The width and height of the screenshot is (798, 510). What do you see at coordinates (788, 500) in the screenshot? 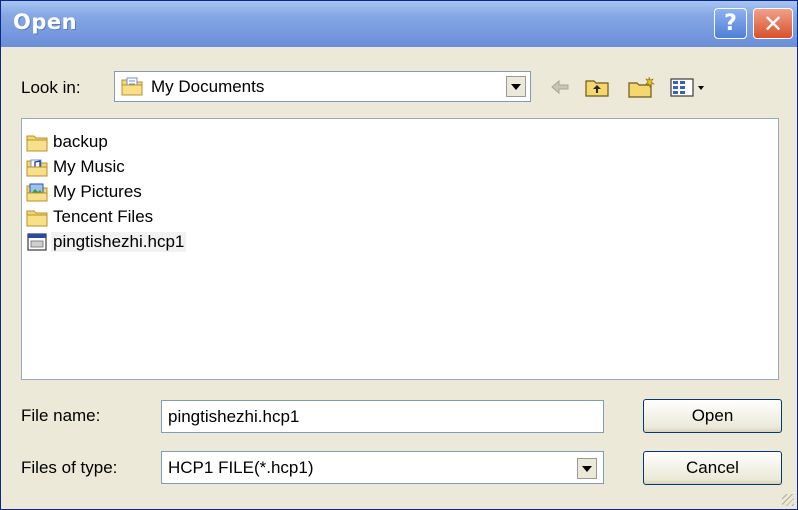
I see `resize-grip` at bounding box center [788, 500].